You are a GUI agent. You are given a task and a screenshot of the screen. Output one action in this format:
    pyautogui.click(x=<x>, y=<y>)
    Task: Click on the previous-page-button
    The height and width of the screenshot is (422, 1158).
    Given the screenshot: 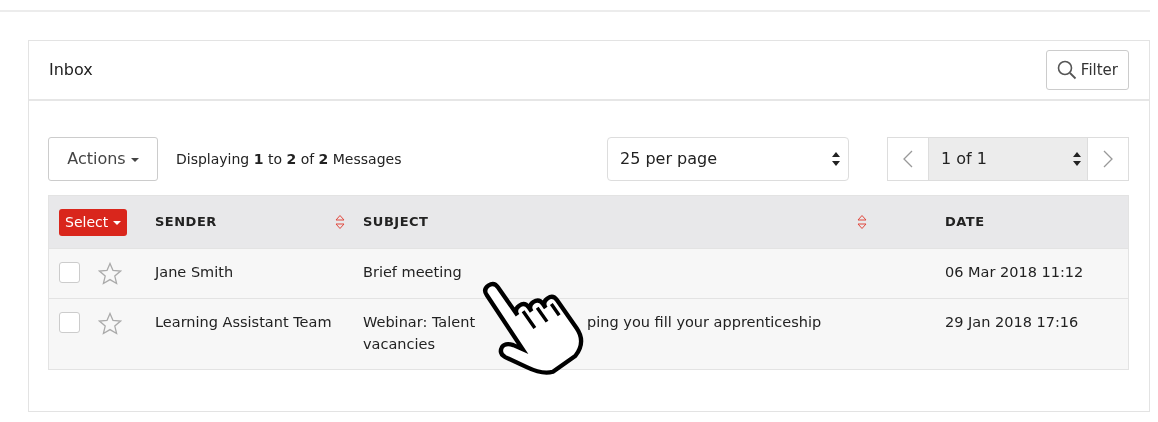 What is the action you would take?
    pyautogui.click(x=908, y=159)
    